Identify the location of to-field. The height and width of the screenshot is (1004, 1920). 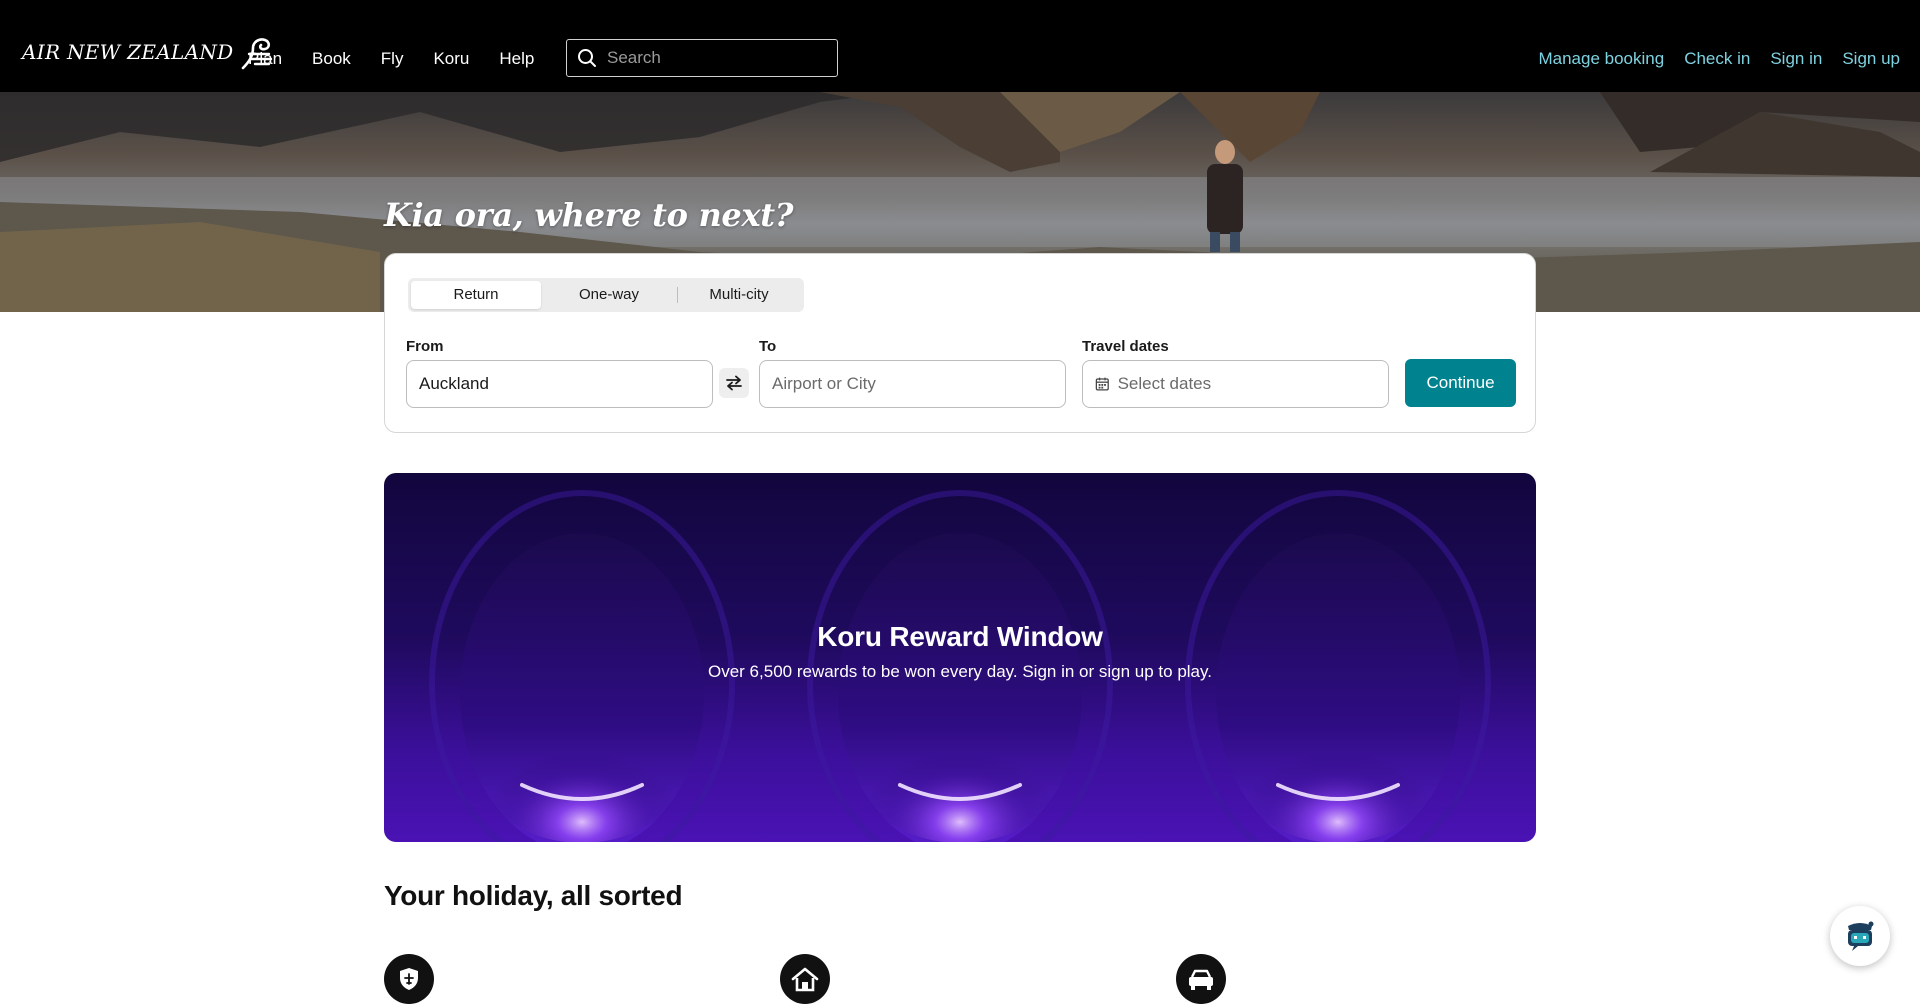
(912, 384).